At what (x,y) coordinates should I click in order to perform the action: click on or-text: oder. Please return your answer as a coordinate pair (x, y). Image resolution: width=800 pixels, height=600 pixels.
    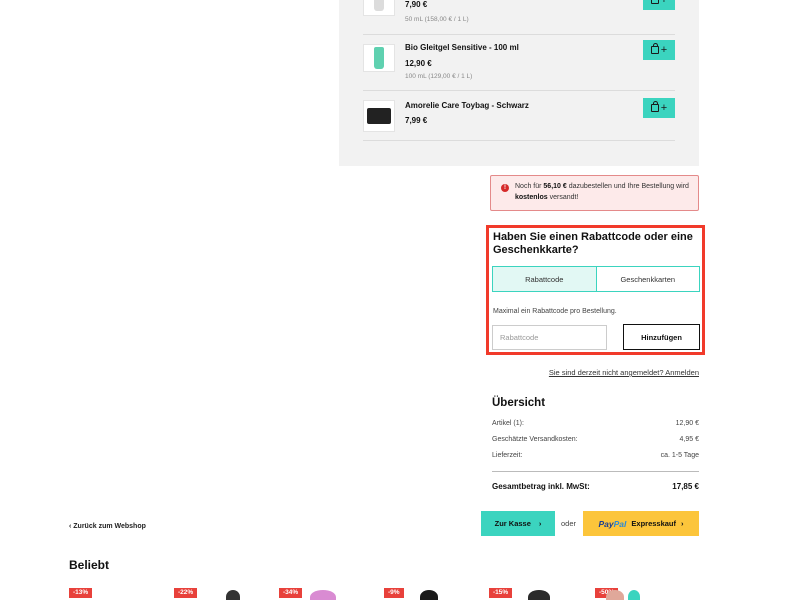
    Looking at the image, I should click on (569, 523).